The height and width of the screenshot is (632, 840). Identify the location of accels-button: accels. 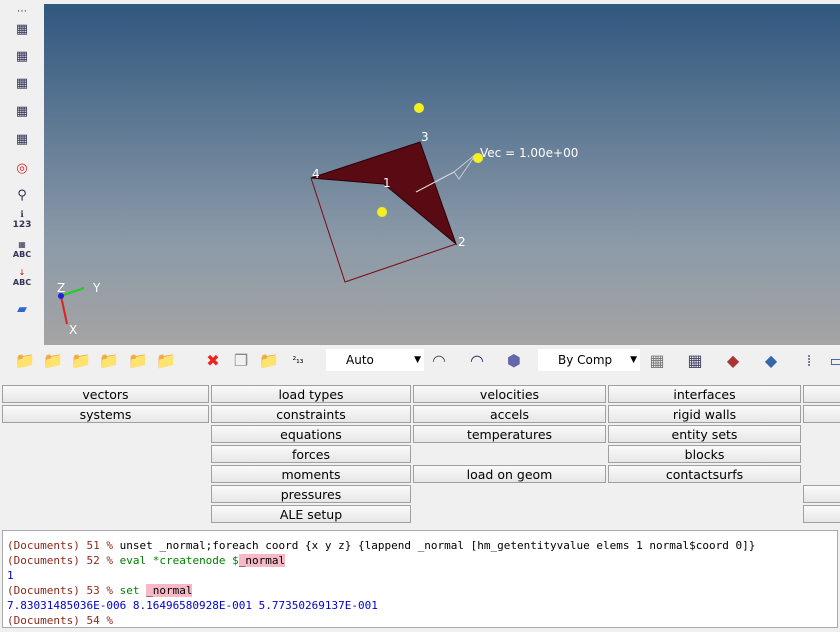
(509, 414).